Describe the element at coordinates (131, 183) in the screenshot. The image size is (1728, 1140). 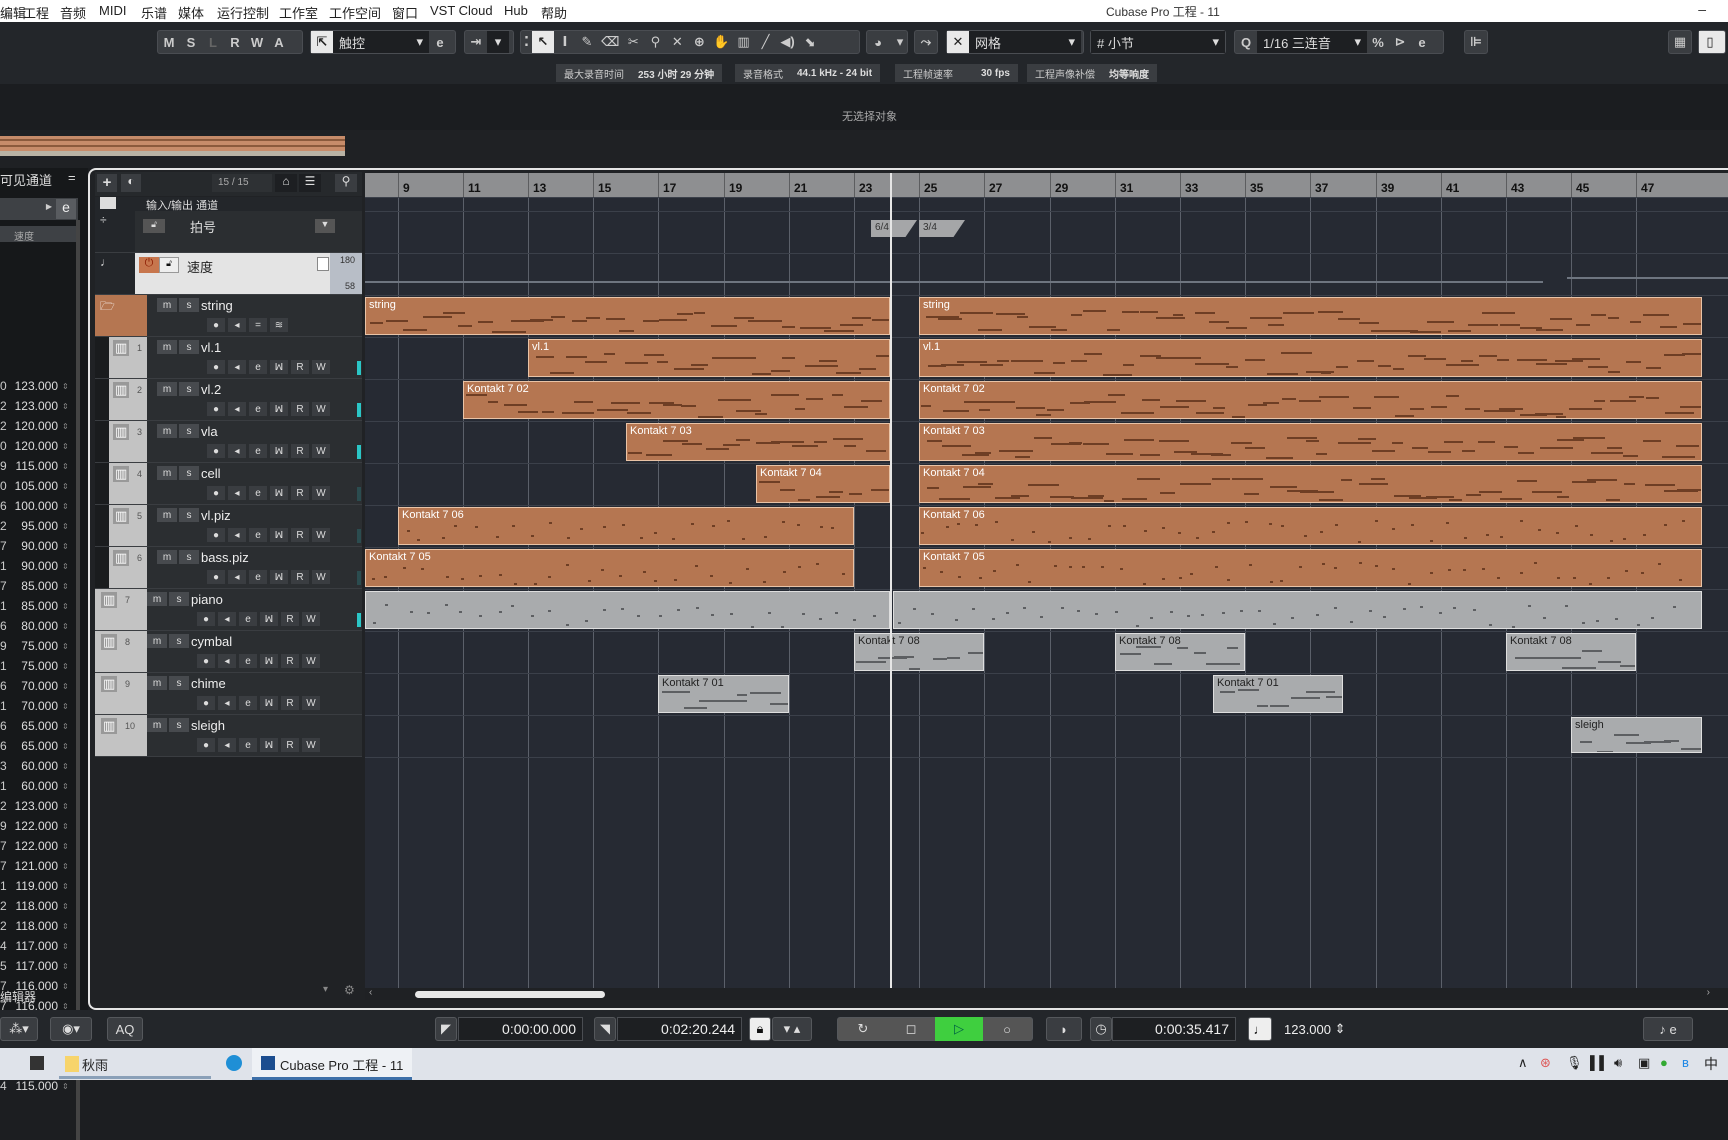
I see `track-preset-icon: ◐` at that location.